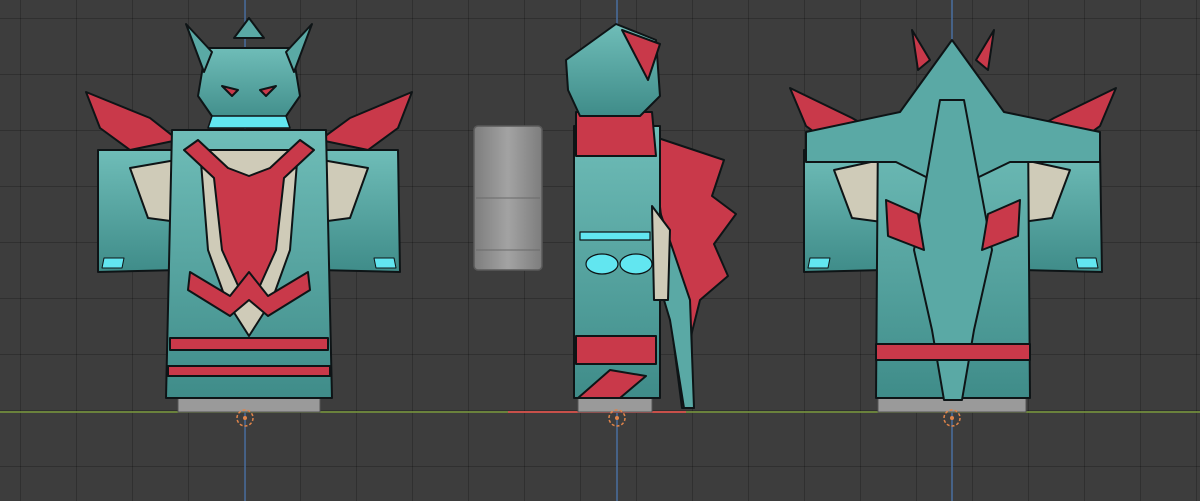  What do you see at coordinates (617, 418) in the screenshot?
I see `origin-dot-side` at bounding box center [617, 418].